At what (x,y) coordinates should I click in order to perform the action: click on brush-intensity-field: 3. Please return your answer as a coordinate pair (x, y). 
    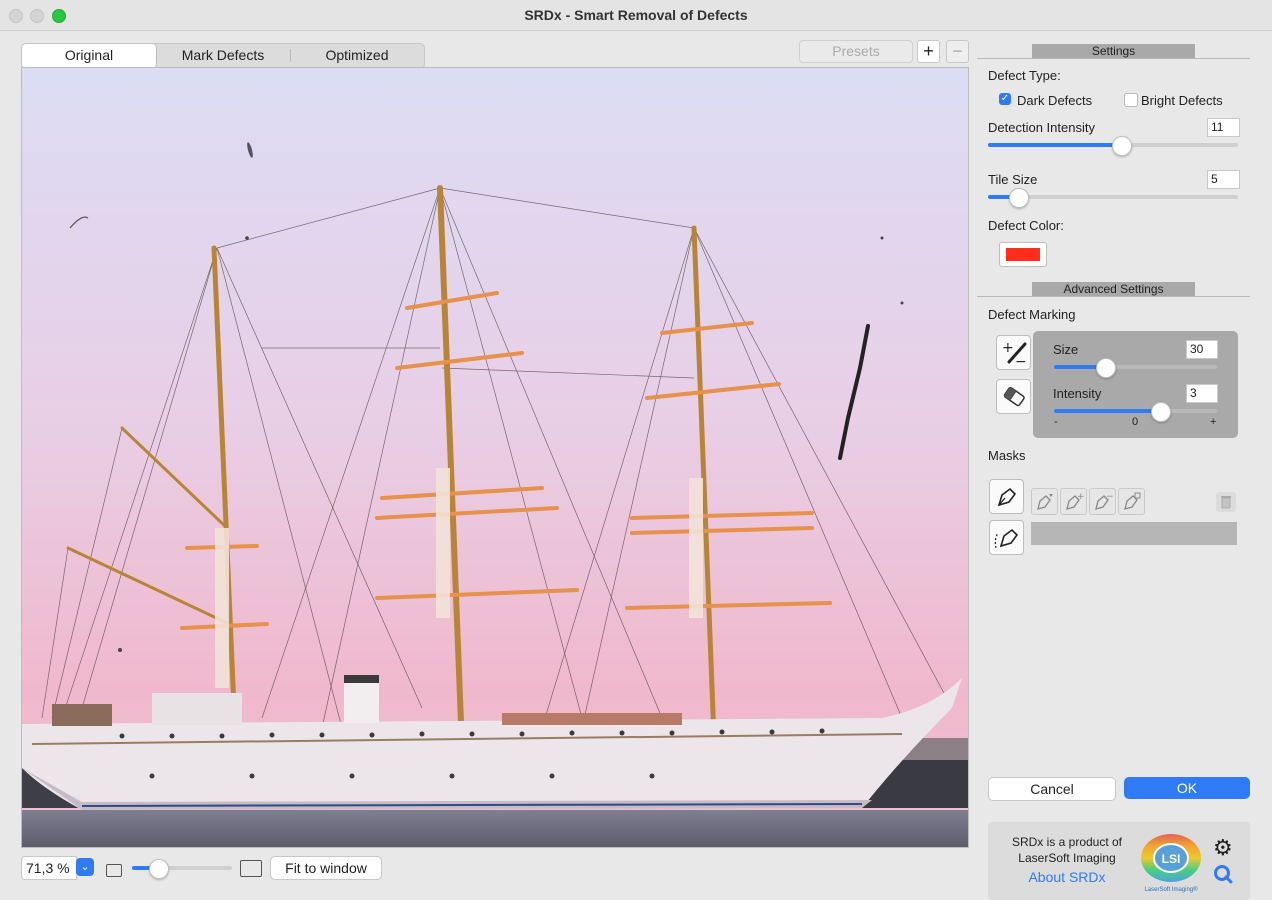
    Looking at the image, I should click on (1202, 393).